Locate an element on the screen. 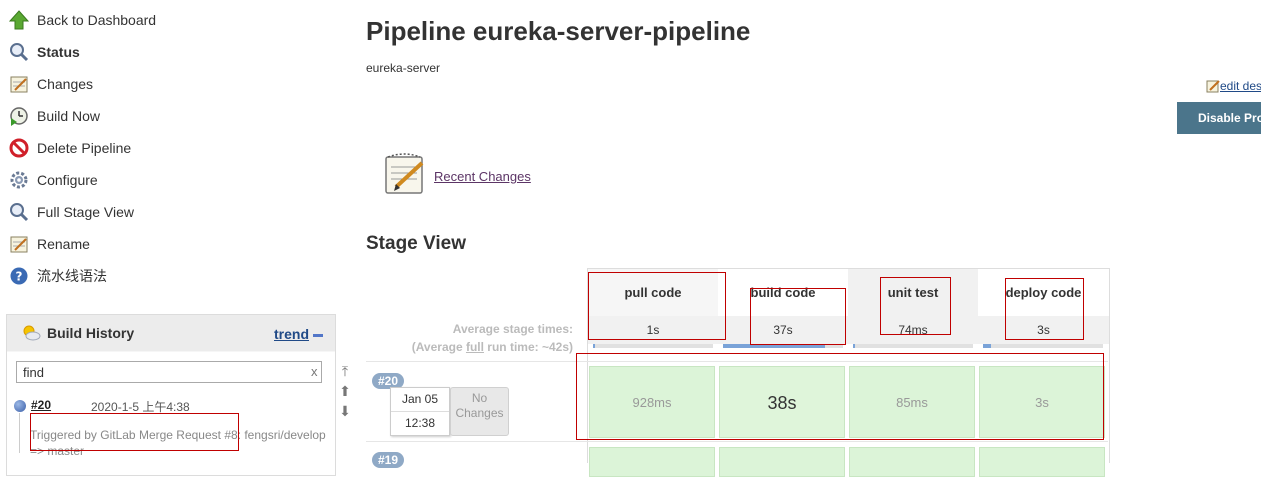 The height and width of the screenshot is (477, 1261). sidebar-item-full-stage-view: Full Stage View is located at coordinates (71, 212).